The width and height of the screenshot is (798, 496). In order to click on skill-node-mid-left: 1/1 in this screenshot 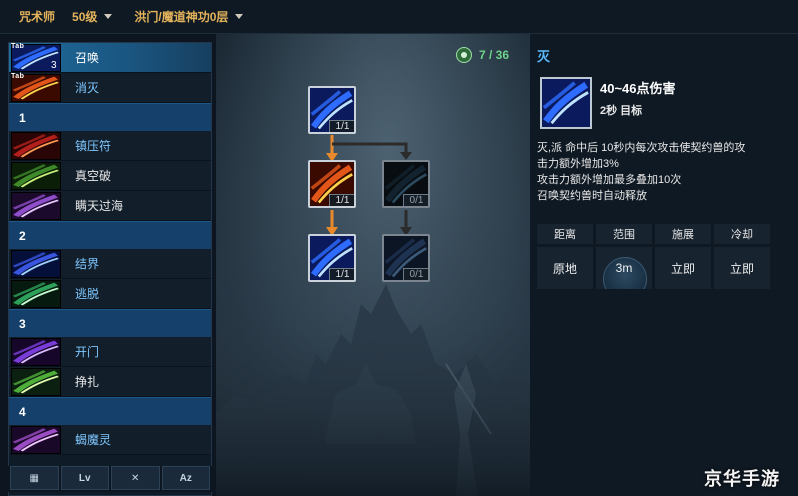, I will do `click(332, 184)`.